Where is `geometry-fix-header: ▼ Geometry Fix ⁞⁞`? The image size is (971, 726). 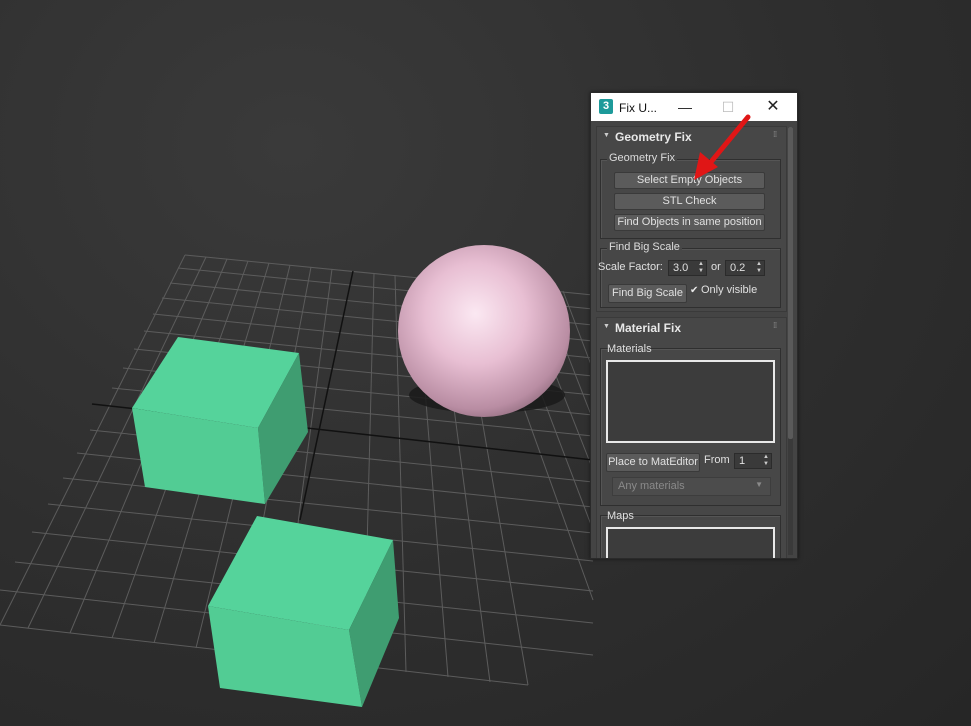 geometry-fix-header: ▼ Geometry Fix ⁞⁞ is located at coordinates (691, 137).